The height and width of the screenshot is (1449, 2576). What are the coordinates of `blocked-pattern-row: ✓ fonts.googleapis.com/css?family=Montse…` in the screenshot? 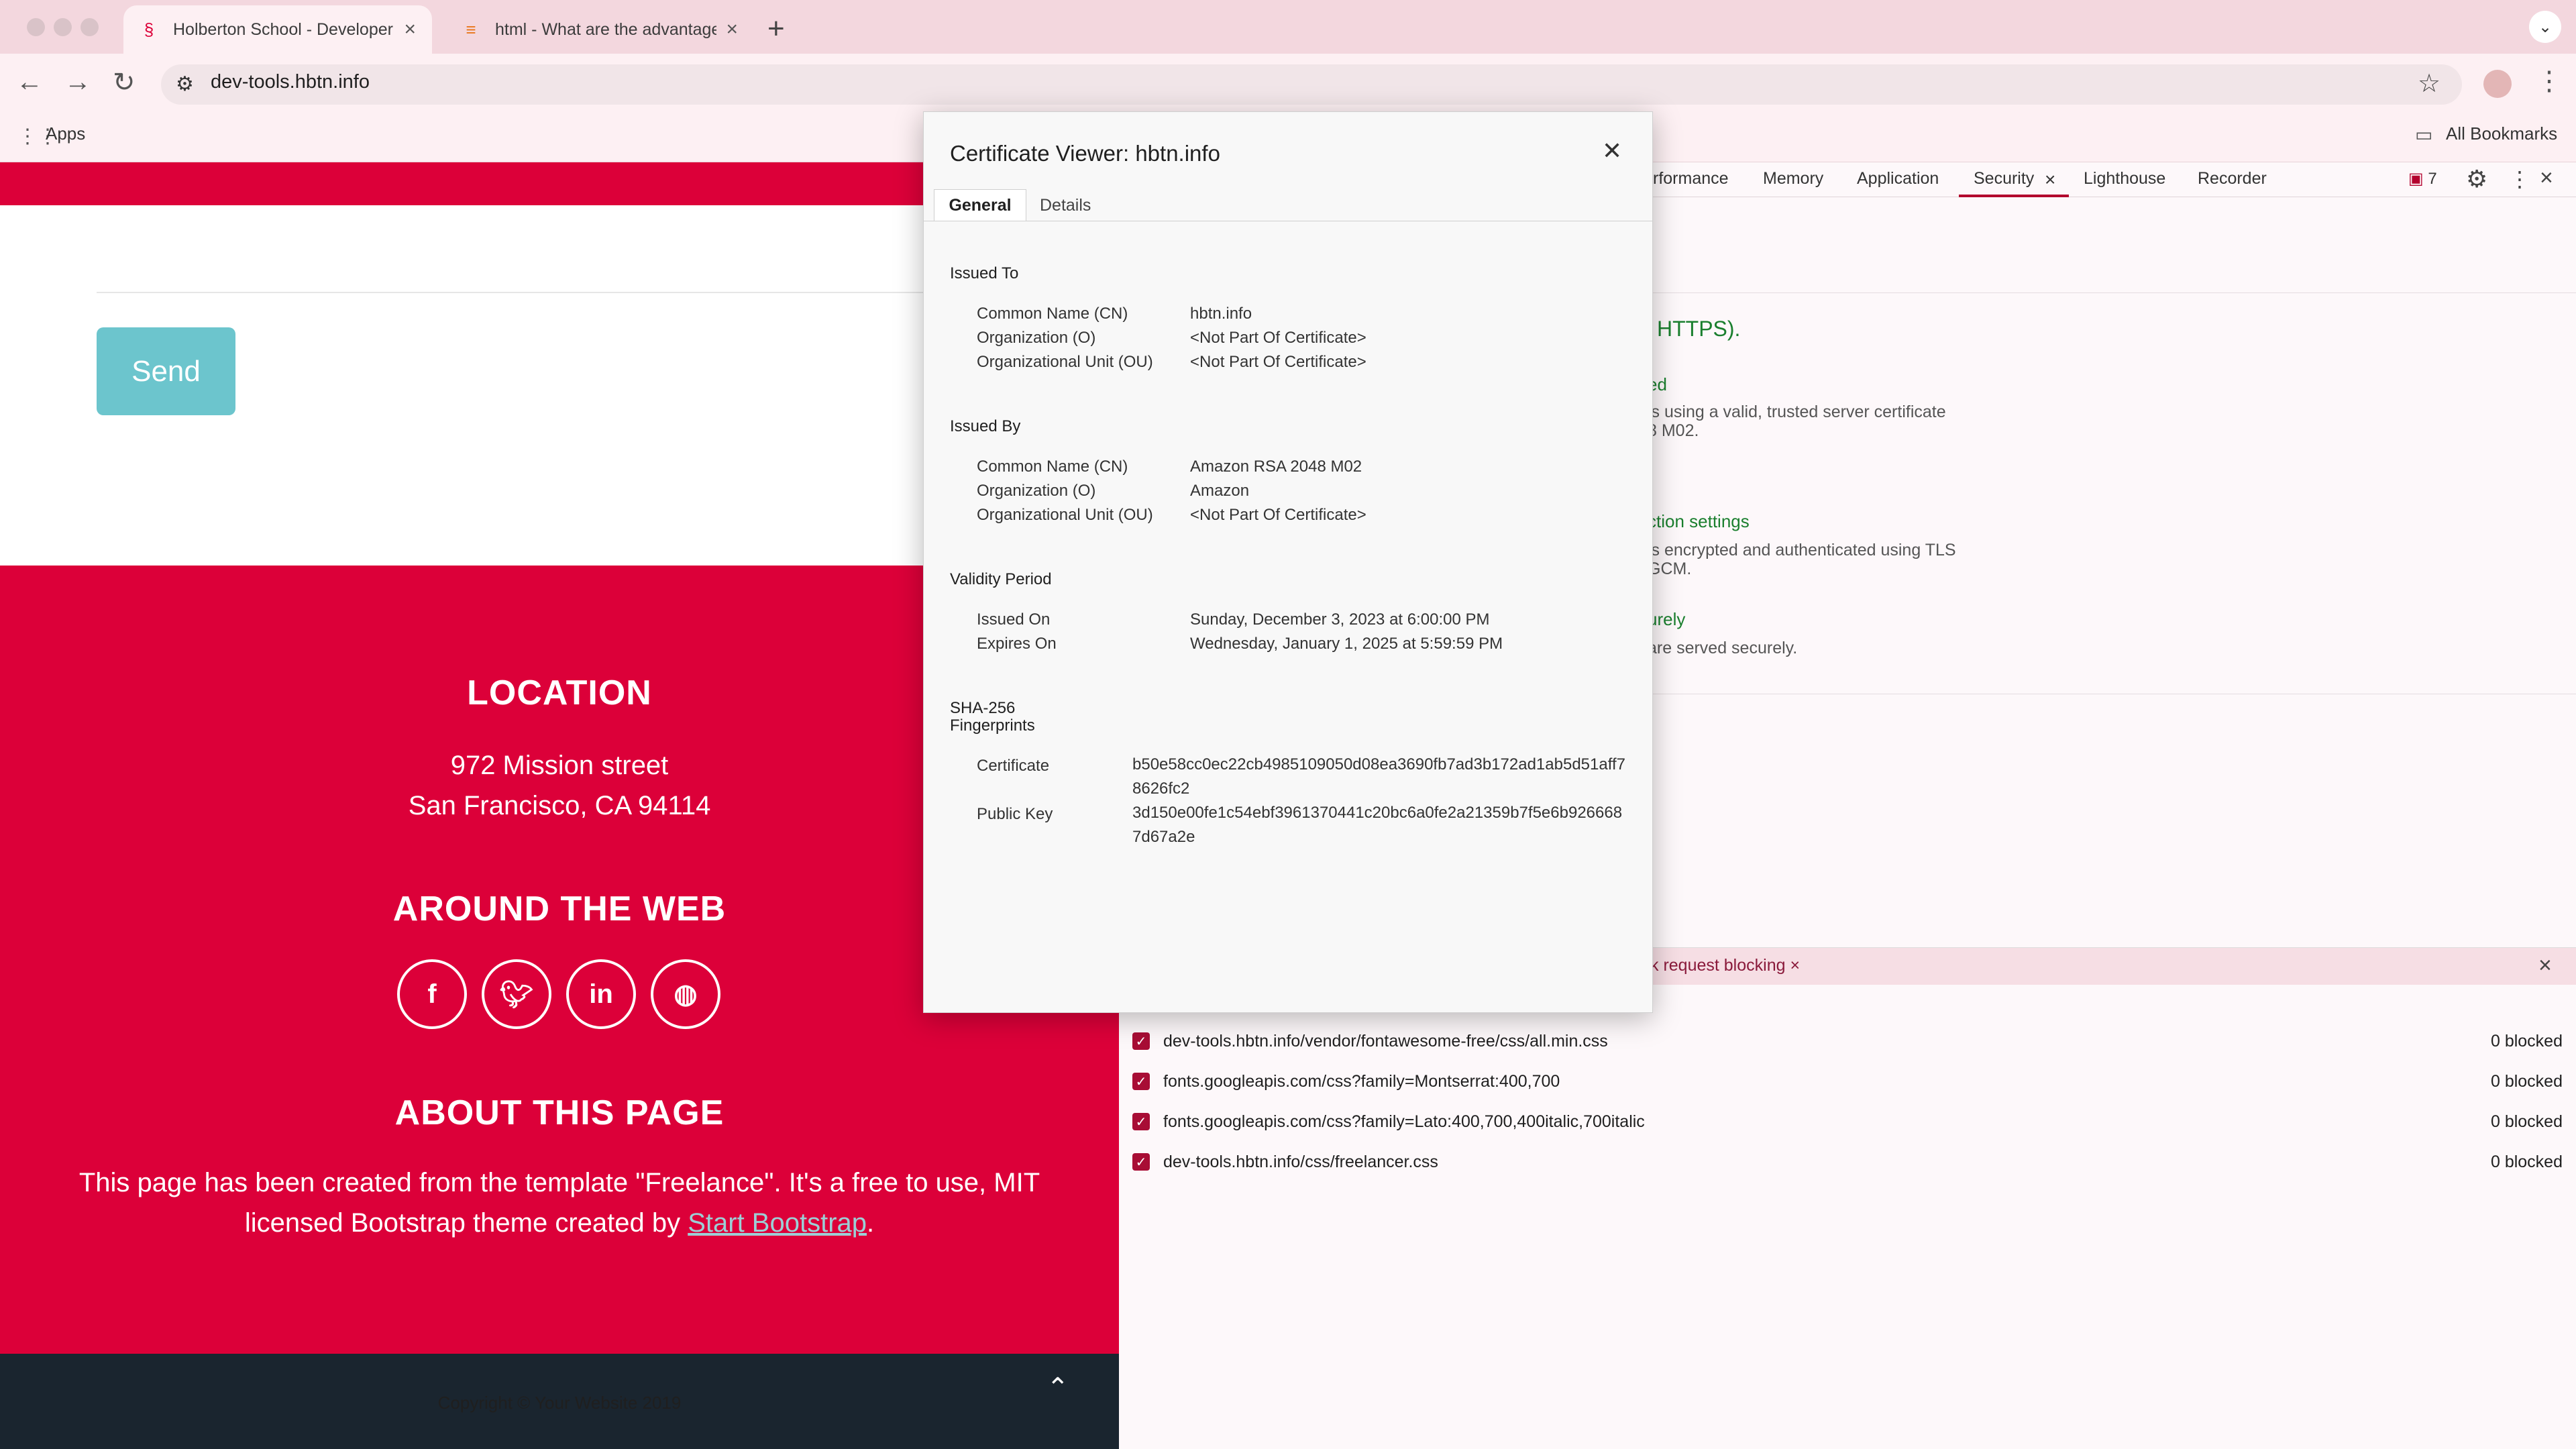 It's located at (1847, 1081).